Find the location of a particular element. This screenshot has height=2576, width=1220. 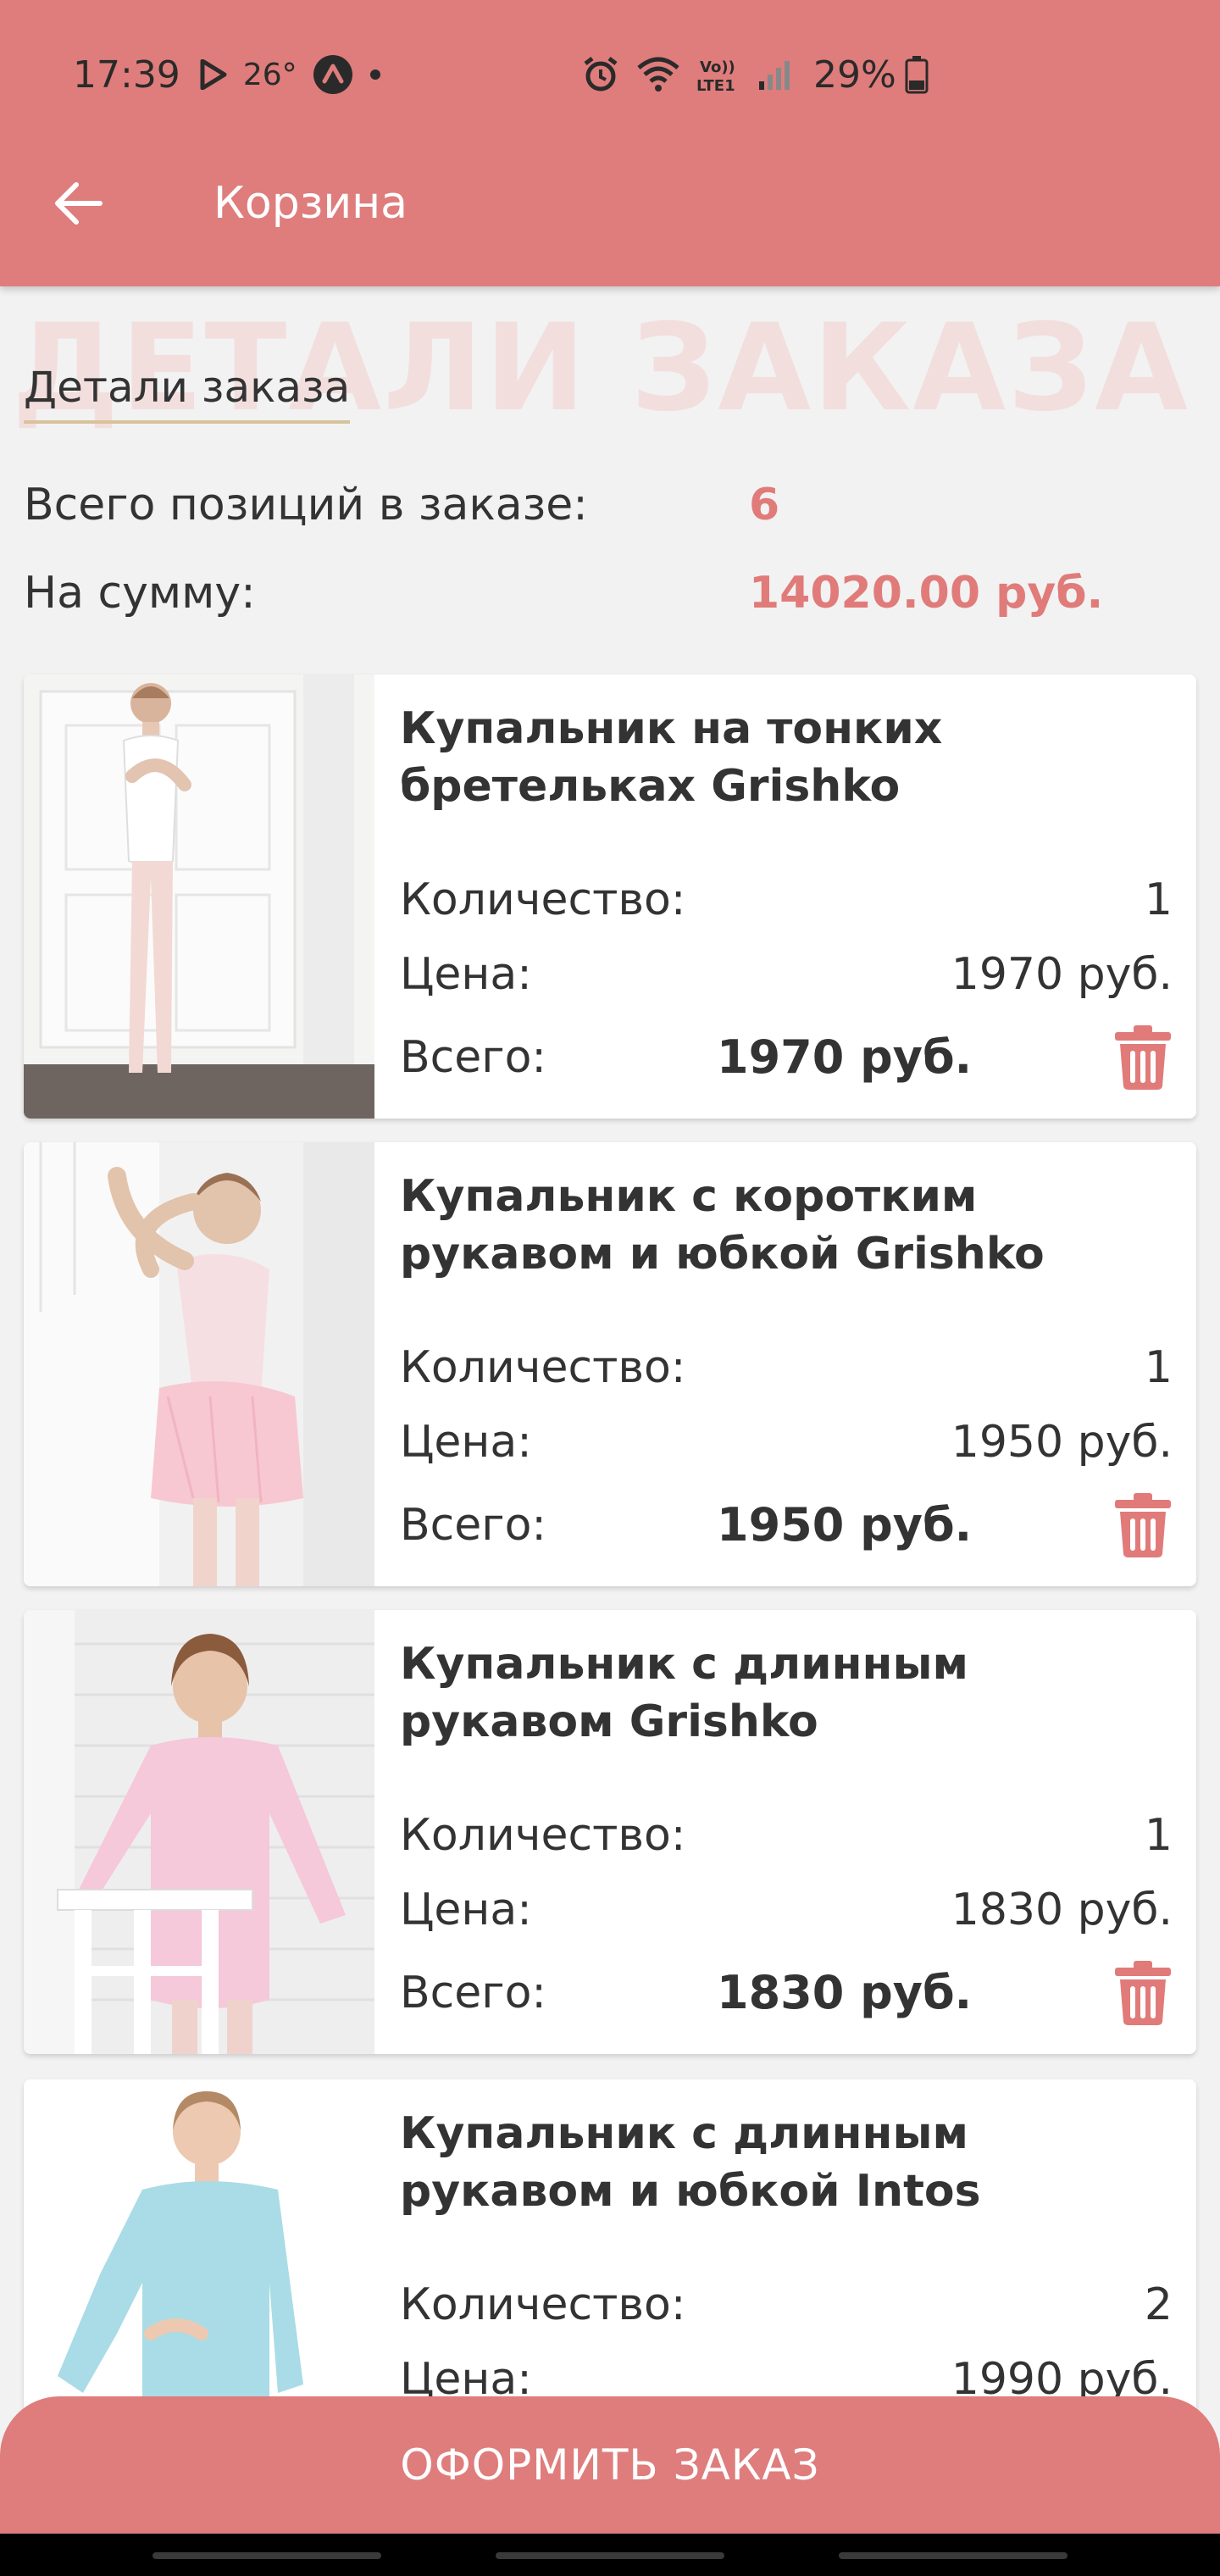

total-value: 1830 руб. is located at coordinates (845, 1992).